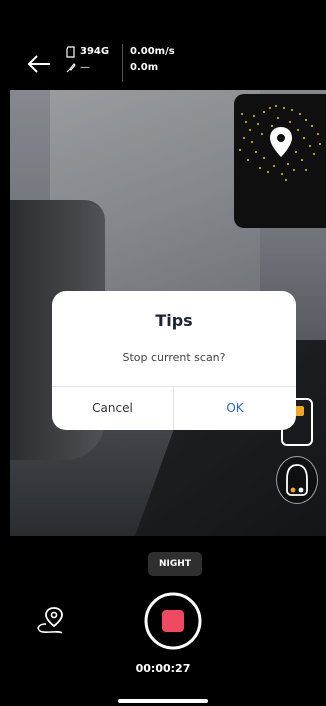 The height and width of the screenshot is (706, 326). Describe the element at coordinates (152, 51) in the screenshot. I see `speed-value: 0.00m/s` at that location.